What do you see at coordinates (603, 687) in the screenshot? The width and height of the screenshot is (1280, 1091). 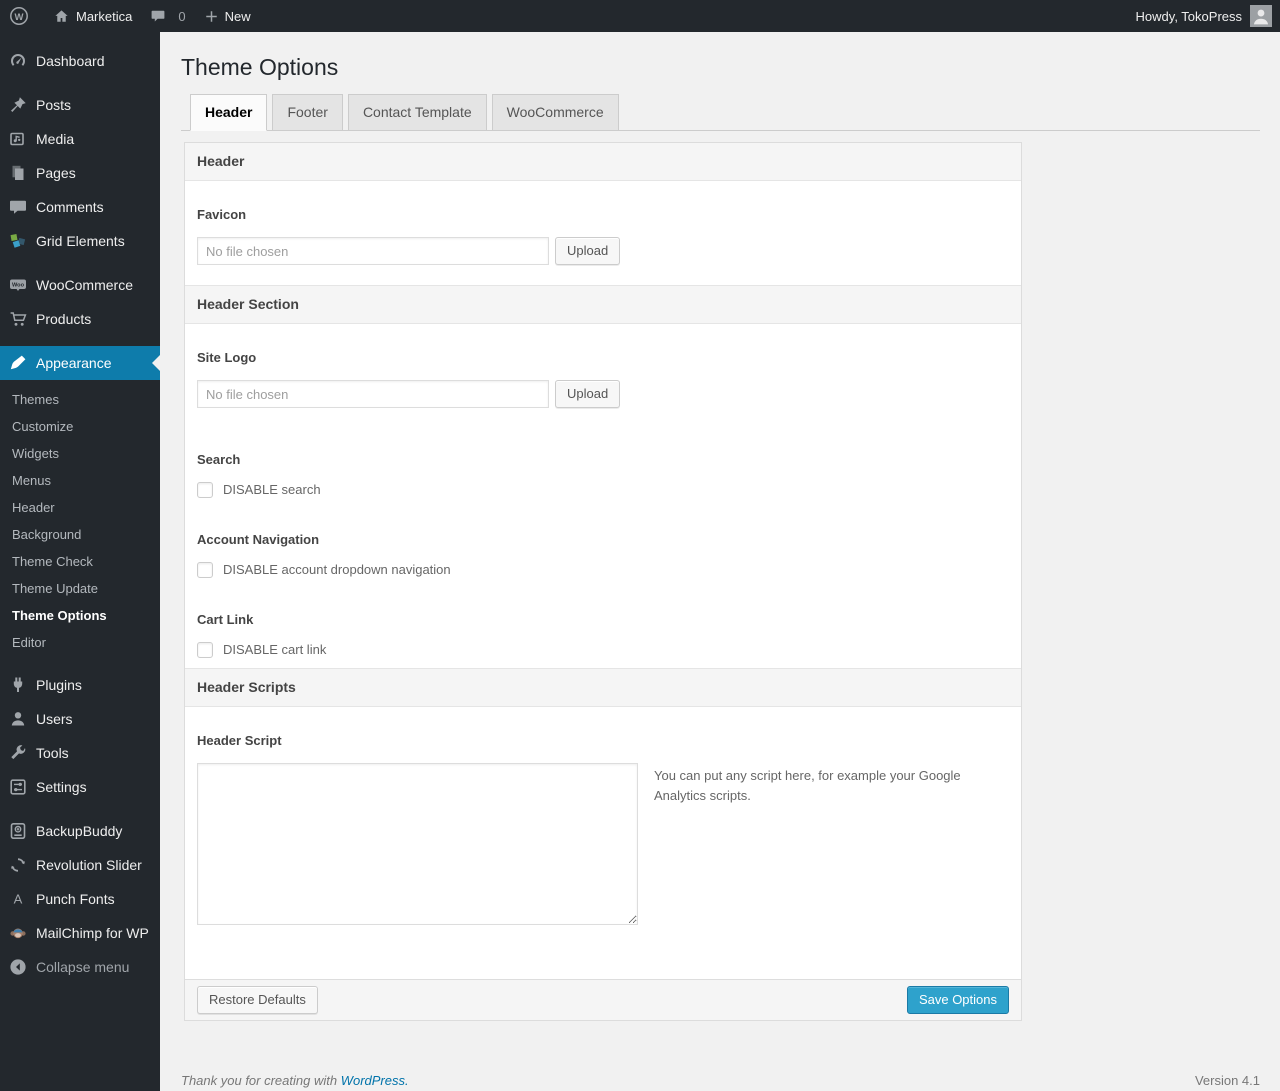 I see `section-header-scripts-title: Header Scripts` at bounding box center [603, 687].